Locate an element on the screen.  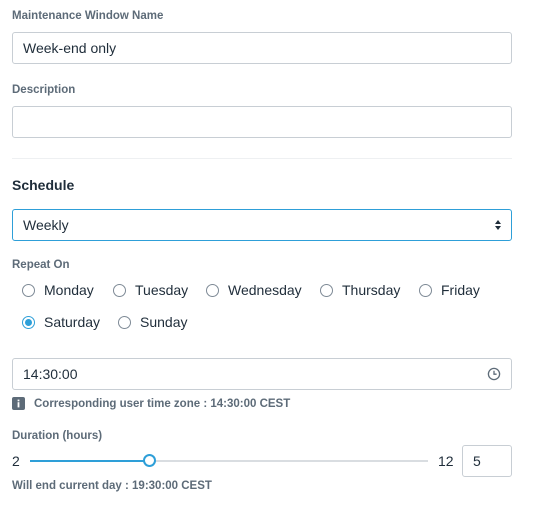
radio-thursday is located at coordinates (326, 290).